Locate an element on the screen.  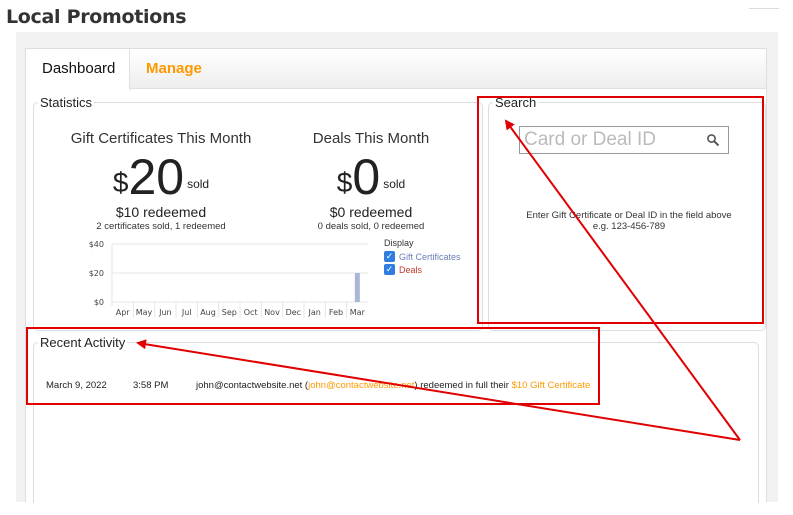
gift-checkbox: ✓ is located at coordinates (389, 256).